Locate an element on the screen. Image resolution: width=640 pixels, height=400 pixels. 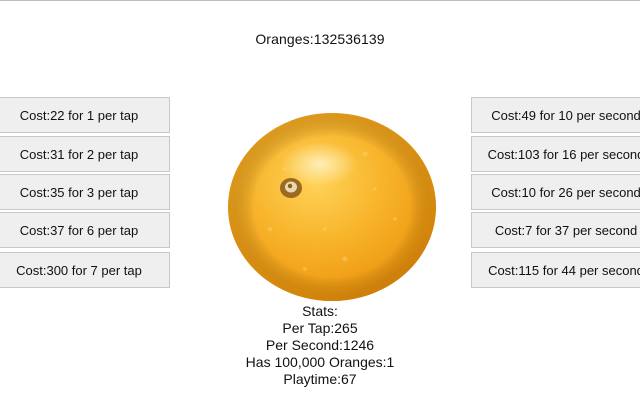
second-upgrade-button: Cost:49 for 10 per second is located at coordinates (555, 115).